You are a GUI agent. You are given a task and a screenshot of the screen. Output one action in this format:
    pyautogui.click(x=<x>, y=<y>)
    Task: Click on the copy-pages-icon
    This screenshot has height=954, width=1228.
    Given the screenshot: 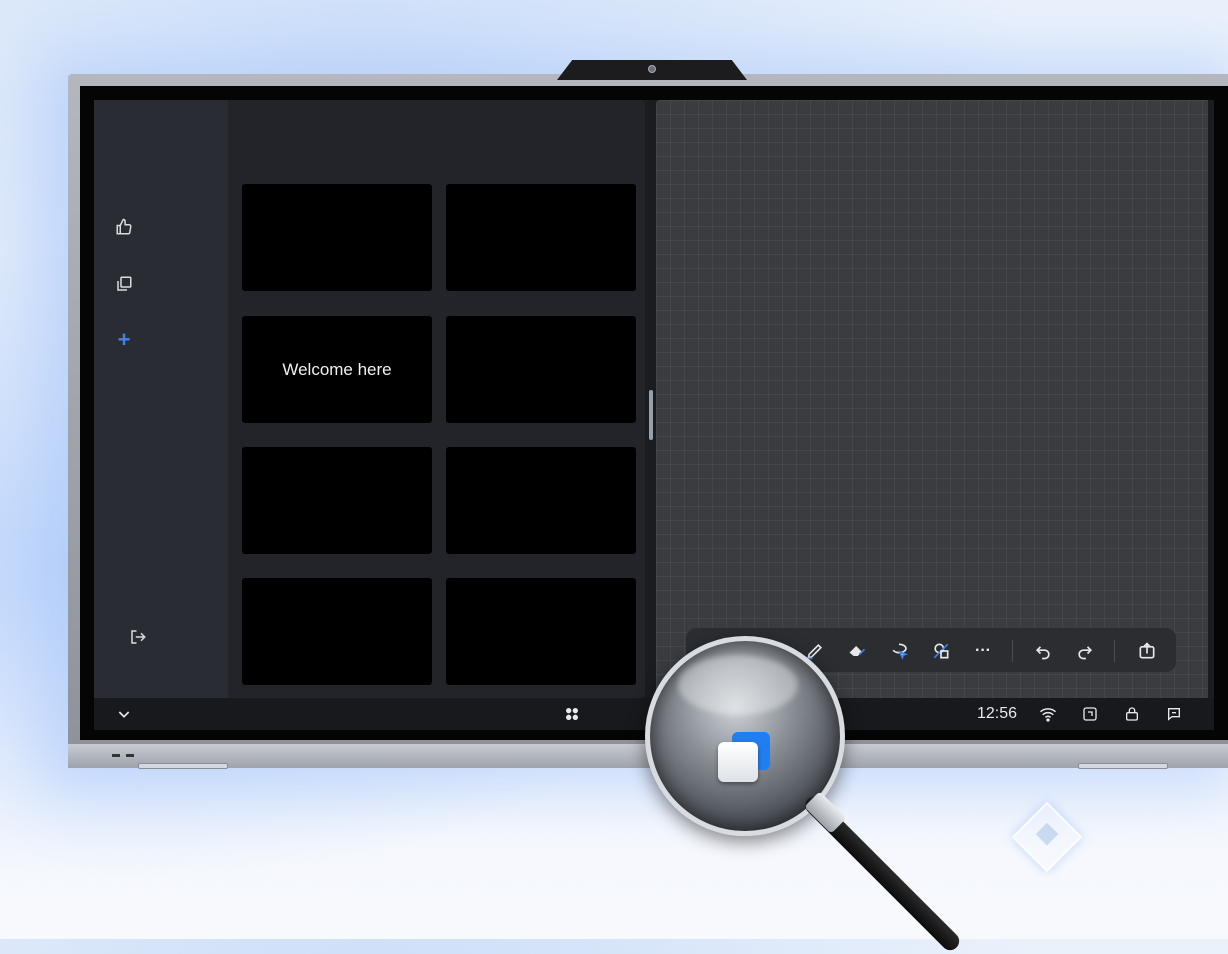 What is the action you would take?
    pyautogui.click(x=124, y=284)
    